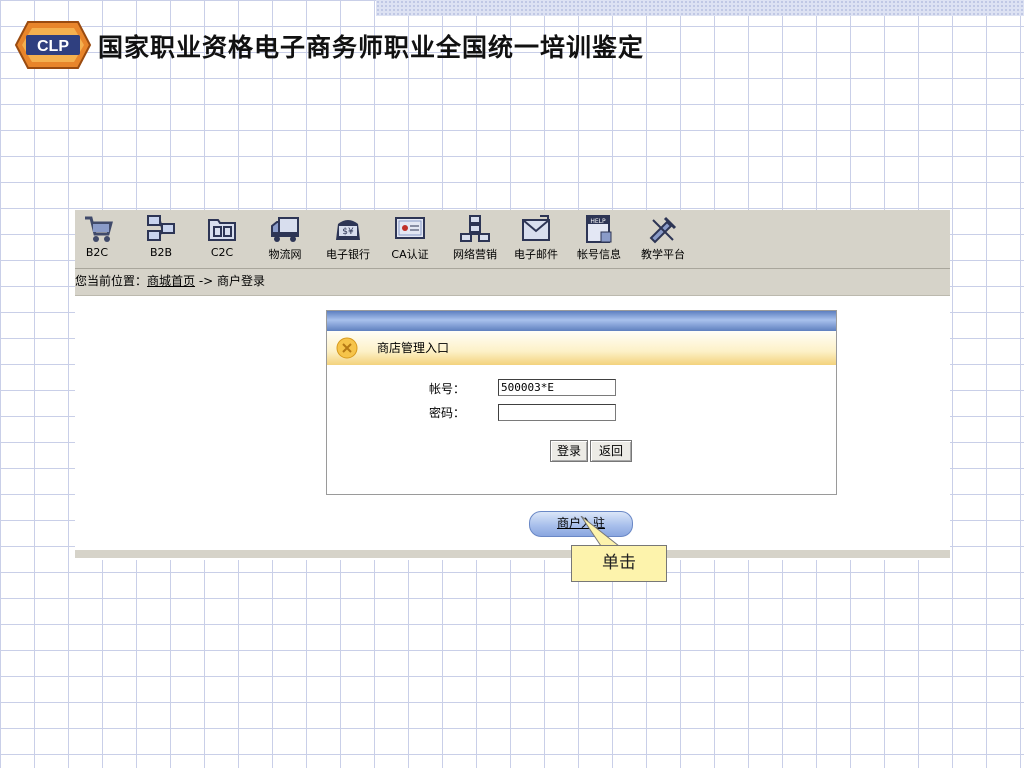 Image resolution: width=1024 pixels, height=768 pixels. I want to click on org-chart-icon, so click(475, 228).